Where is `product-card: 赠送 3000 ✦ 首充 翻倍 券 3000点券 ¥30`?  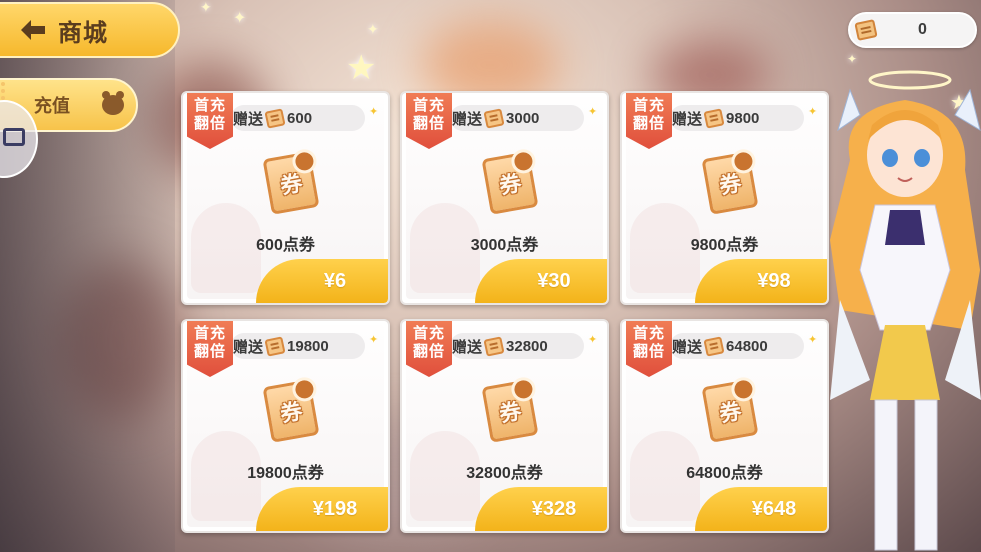
product-card: 赠送 3000 ✦ 首充 翻倍 券 3000点券 ¥30 is located at coordinates (504, 198).